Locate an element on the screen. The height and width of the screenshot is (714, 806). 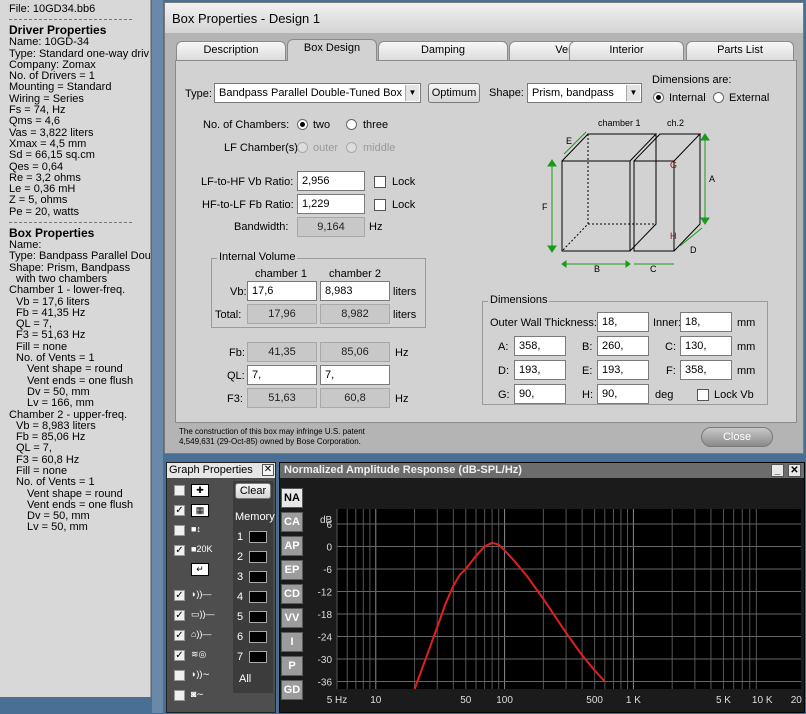
dim-f-label: F is located at coordinates (545, 207).